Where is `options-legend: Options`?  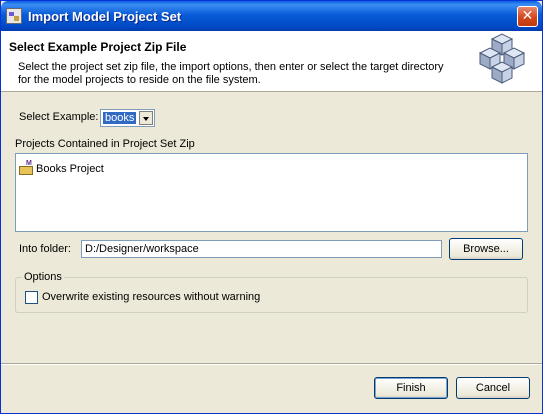
options-legend: Options is located at coordinates (43, 277).